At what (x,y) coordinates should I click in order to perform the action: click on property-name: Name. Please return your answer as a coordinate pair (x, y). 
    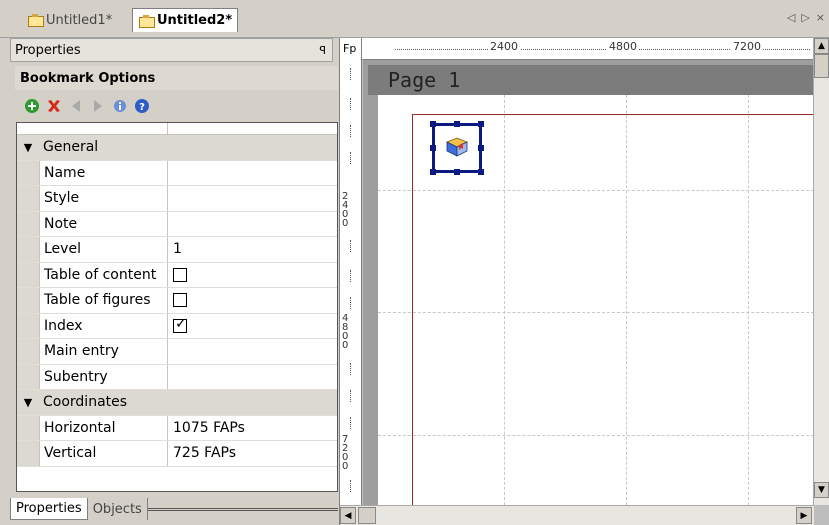
    Looking at the image, I should click on (103, 172).